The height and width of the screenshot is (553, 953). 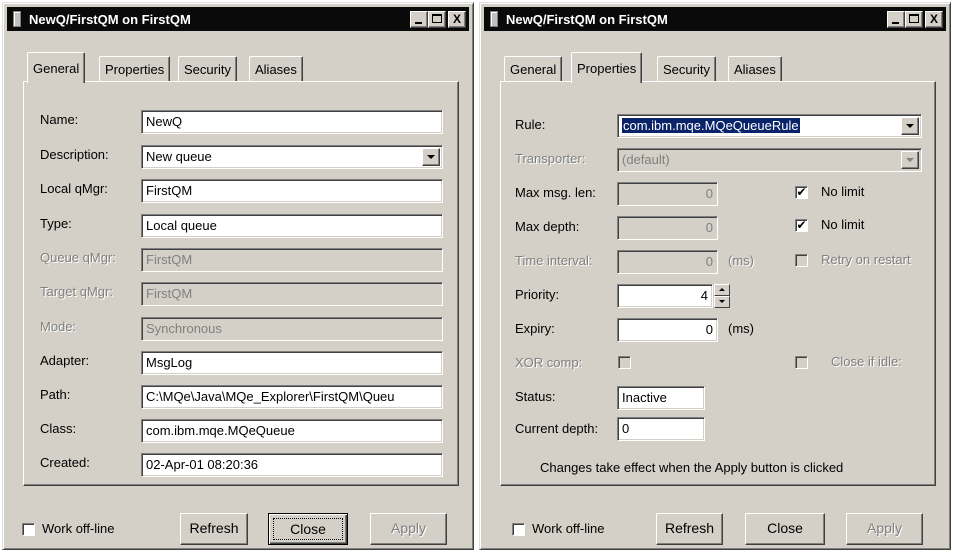 I want to click on close-button-label: Close, so click(x=308, y=529).